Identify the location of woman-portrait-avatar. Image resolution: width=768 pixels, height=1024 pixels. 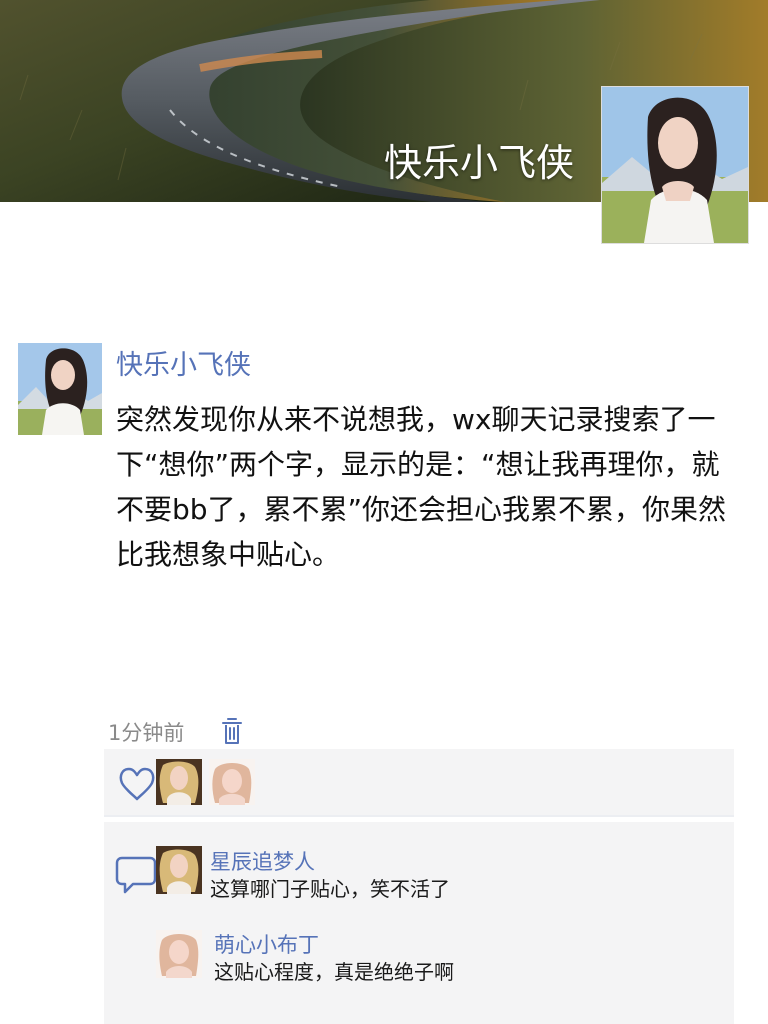
(675, 165).